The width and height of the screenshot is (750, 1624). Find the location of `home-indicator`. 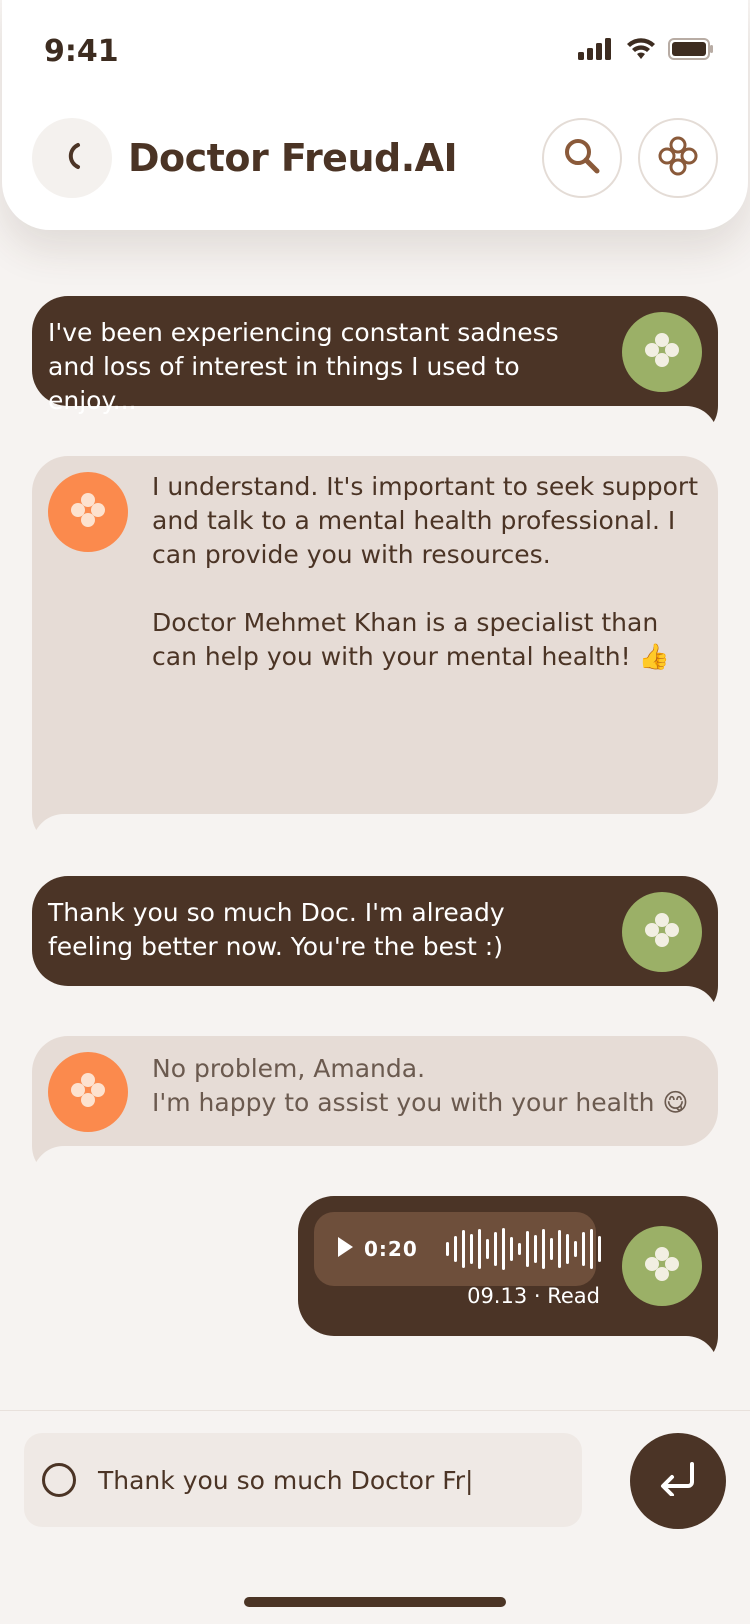

home-indicator is located at coordinates (375, 1602).